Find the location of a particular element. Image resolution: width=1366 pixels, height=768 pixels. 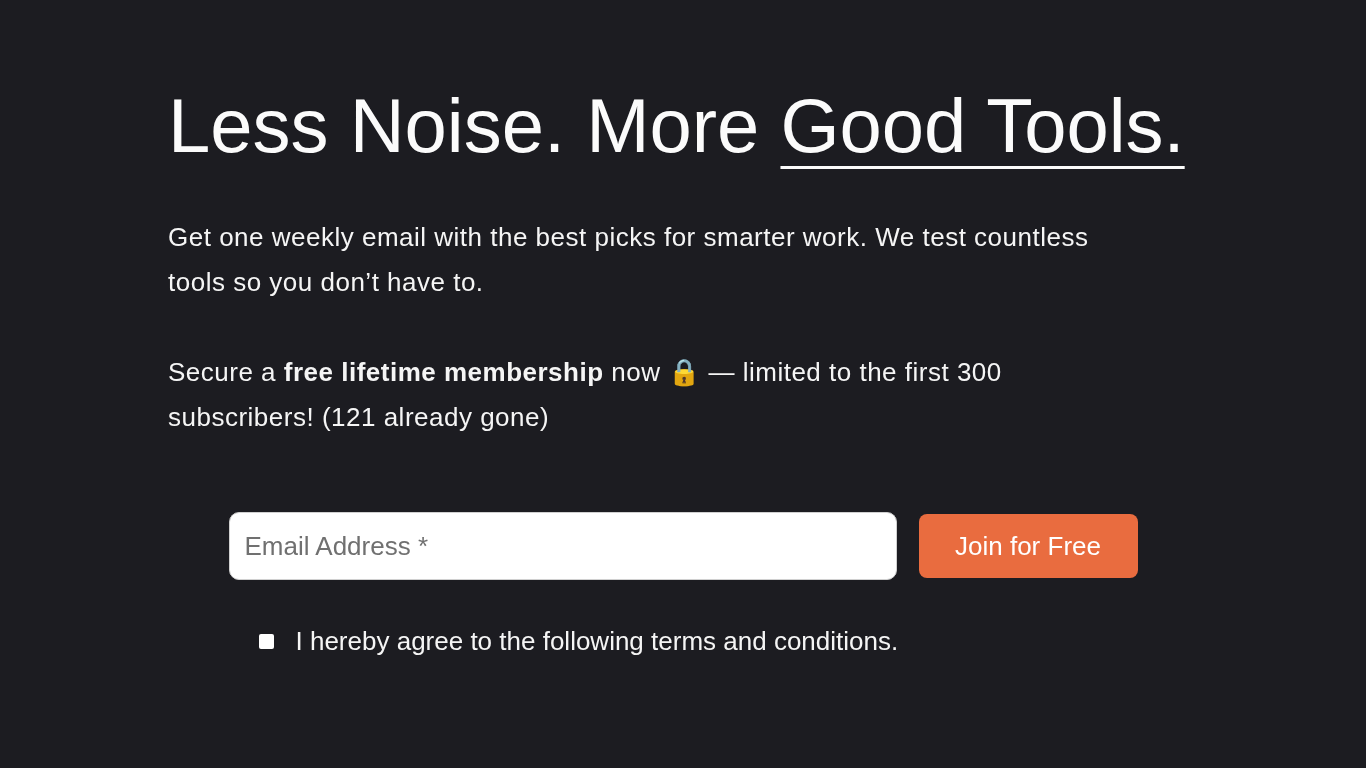

consent-label: I hereby agree to the following terms and conditions. is located at coordinates (597, 641).